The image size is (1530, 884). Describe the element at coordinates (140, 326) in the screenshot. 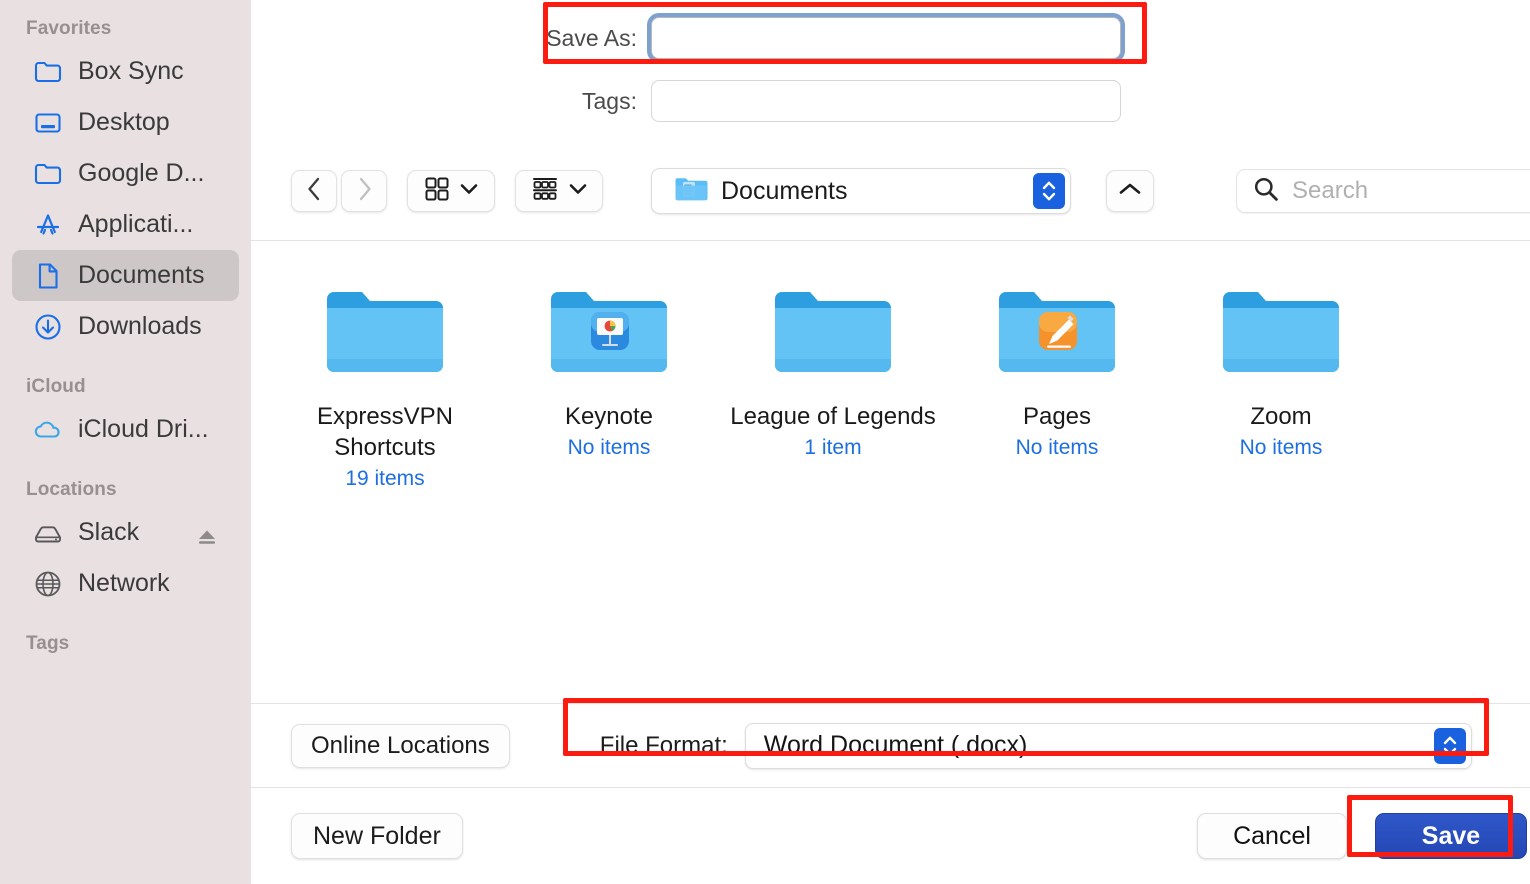

I see `sidebar-item-label: Downloads` at that location.